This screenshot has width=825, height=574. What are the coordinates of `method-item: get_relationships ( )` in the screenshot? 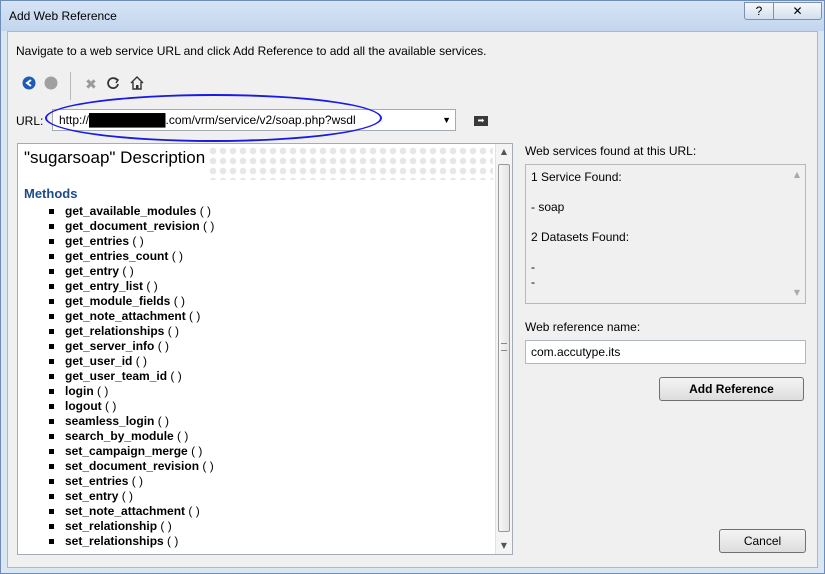 It's located at (131, 331).